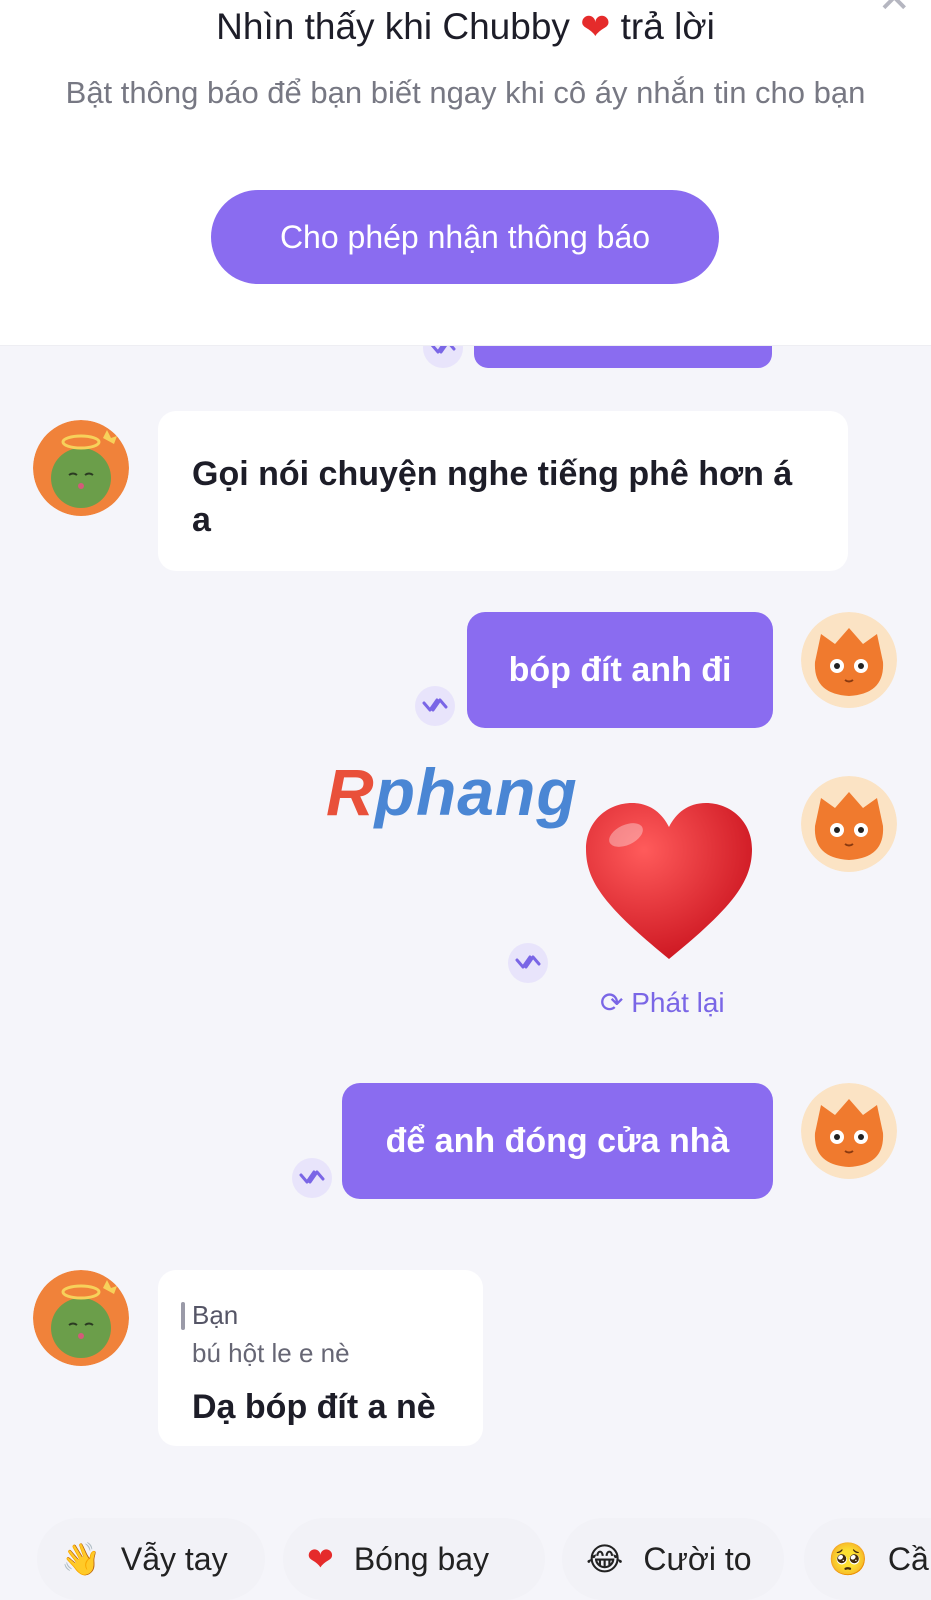 The height and width of the screenshot is (1600, 931). I want to click on watermark-text: phang, so click(476, 792).